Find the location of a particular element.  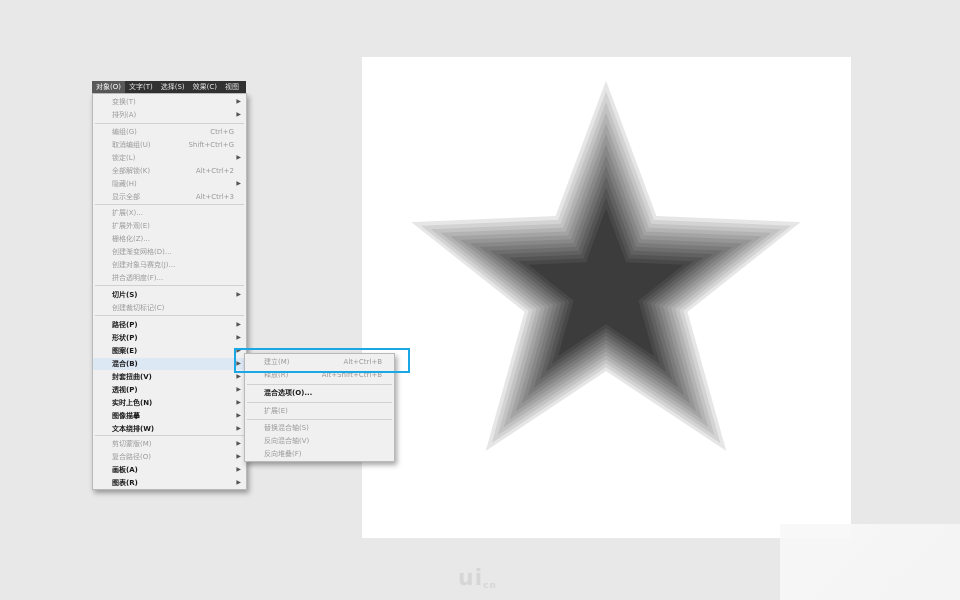

object-menu-item: 画板(A) ▶ is located at coordinates (169, 470).